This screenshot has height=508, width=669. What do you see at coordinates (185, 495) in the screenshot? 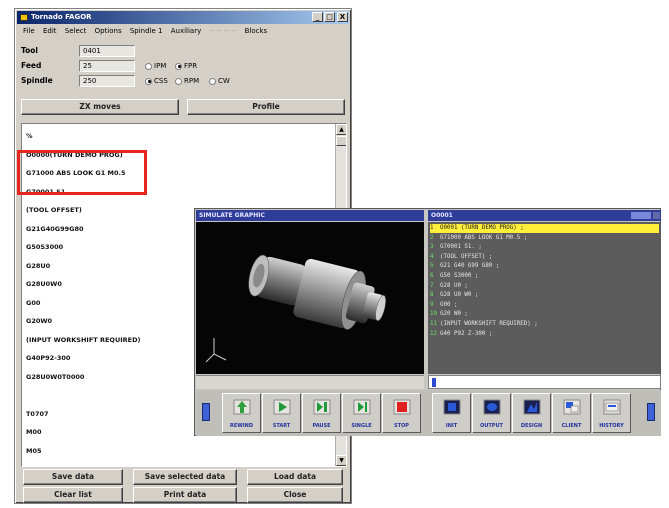
I see `print-data-button: Print data` at bounding box center [185, 495].